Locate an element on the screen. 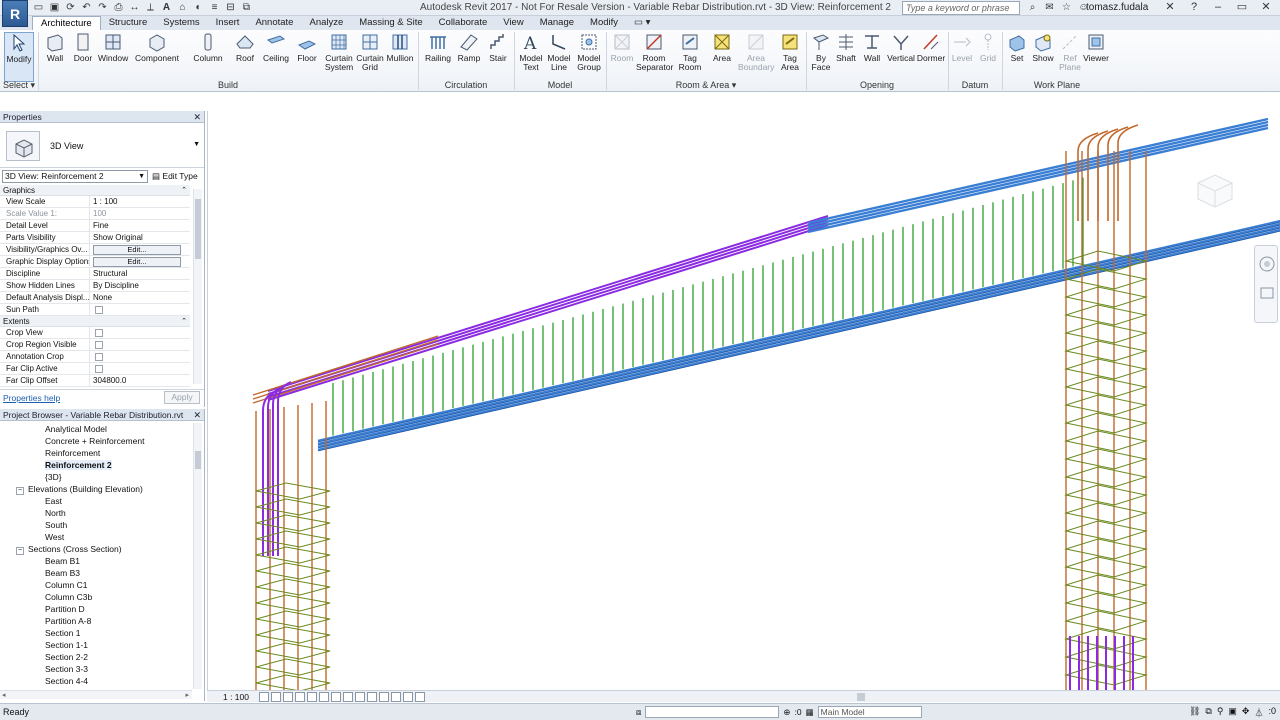 This screenshot has height=720, width=1280. property-value: 100 is located at coordinates (140, 213).